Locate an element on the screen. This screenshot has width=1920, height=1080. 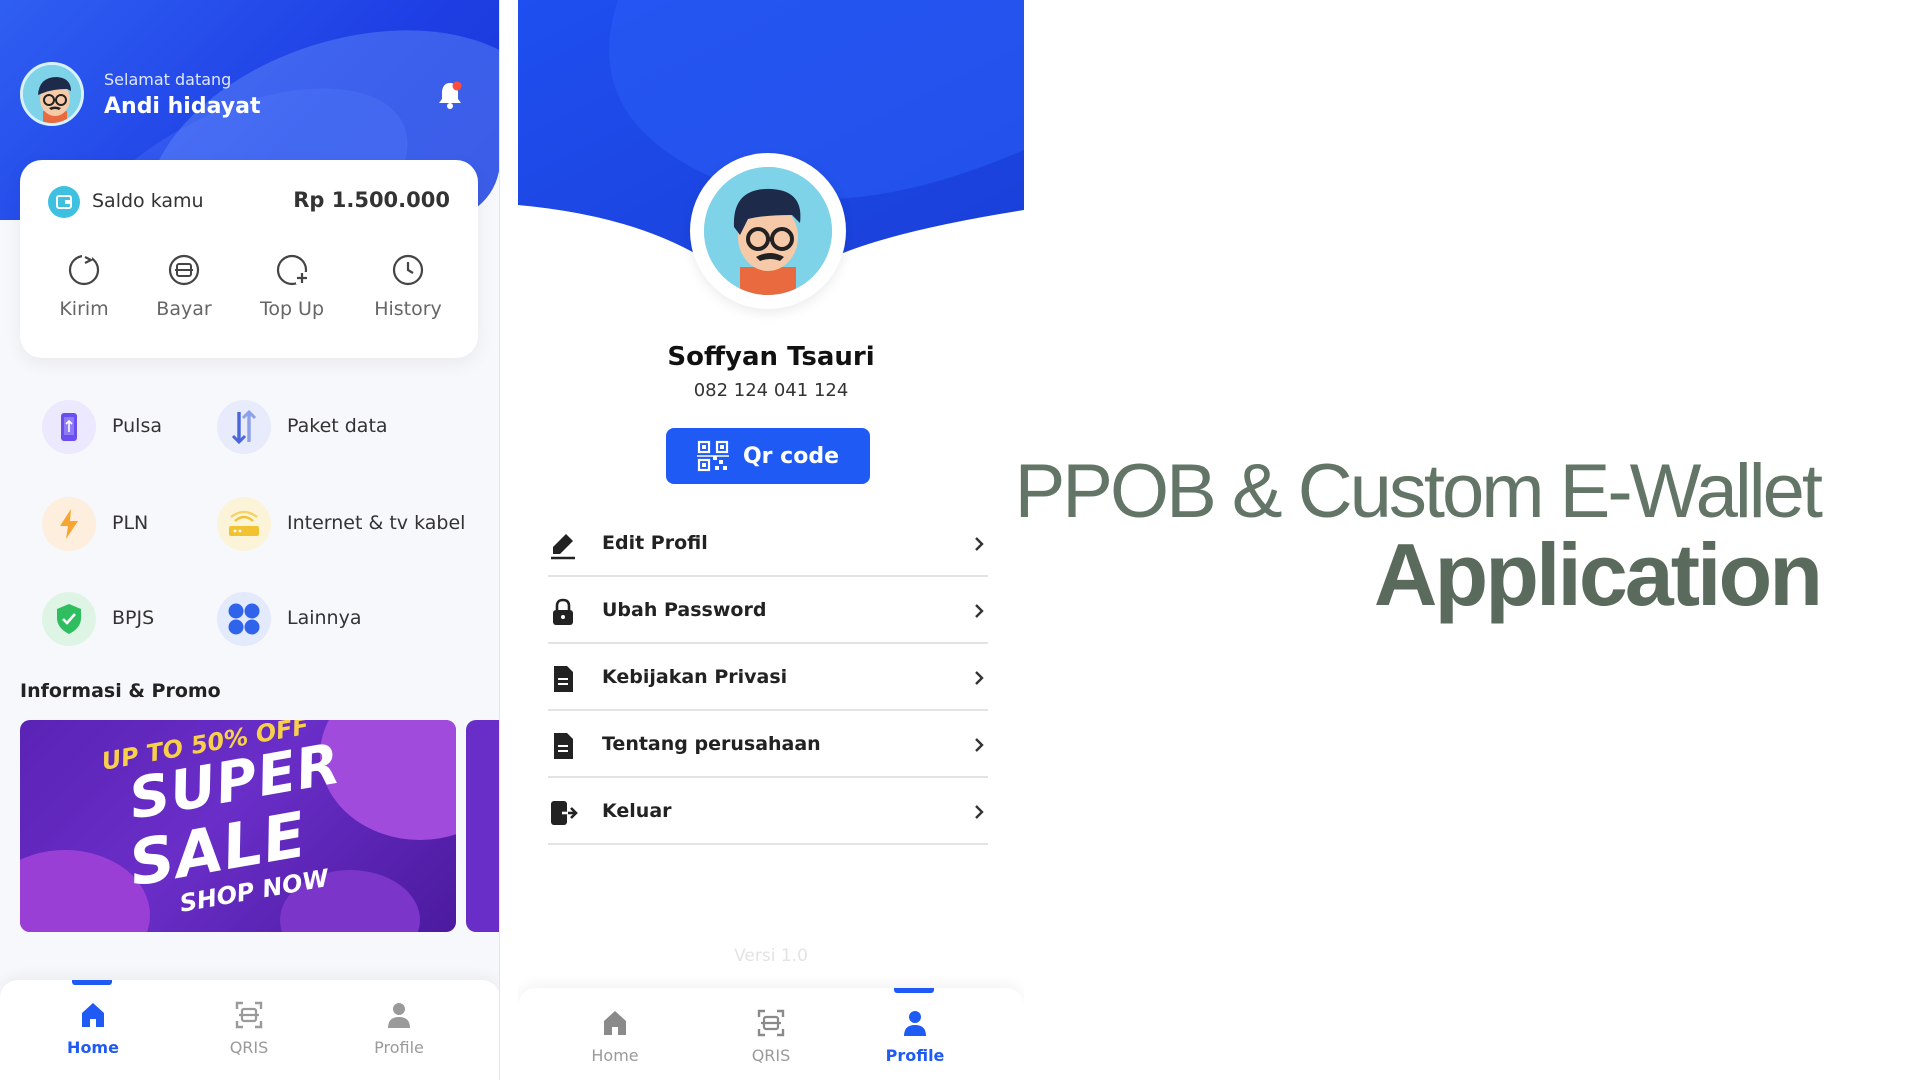
headline-subtitle: Application is located at coordinates (1598, 574).